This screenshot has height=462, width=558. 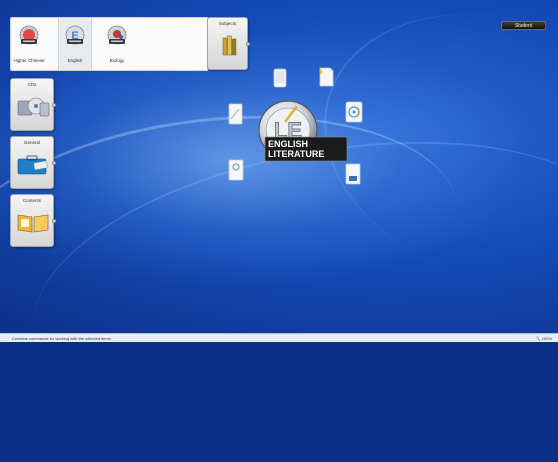 I want to click on tab-contents: Contents, so click(x=33, y=220).